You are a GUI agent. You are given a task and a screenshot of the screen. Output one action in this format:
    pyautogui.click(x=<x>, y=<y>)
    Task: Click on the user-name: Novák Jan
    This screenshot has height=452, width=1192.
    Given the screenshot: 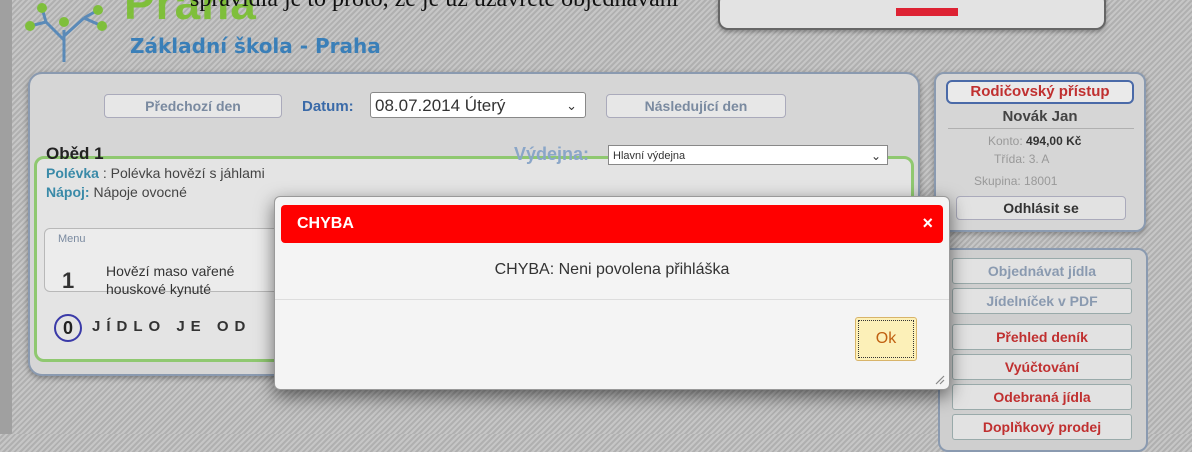 What is the action you would take?
    pyautogui.click(x=1040, y=116)
    